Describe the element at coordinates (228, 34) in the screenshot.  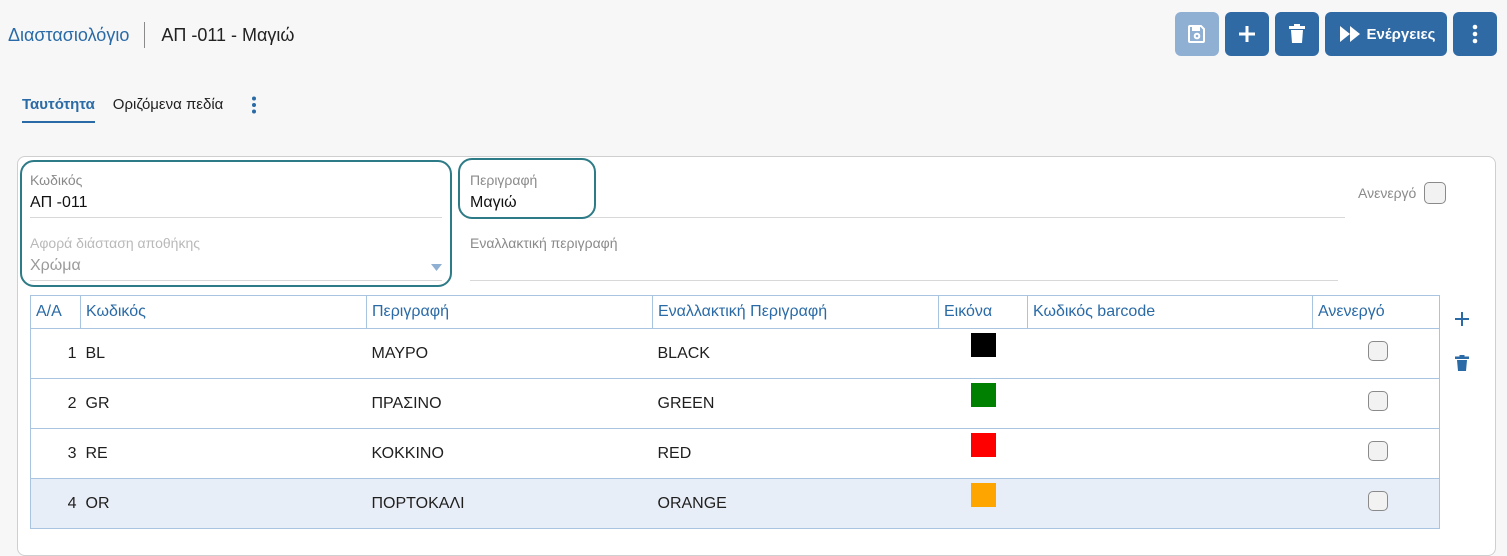
I see `page-title: ΑΠ -011 - Μαγιώ` at that location.